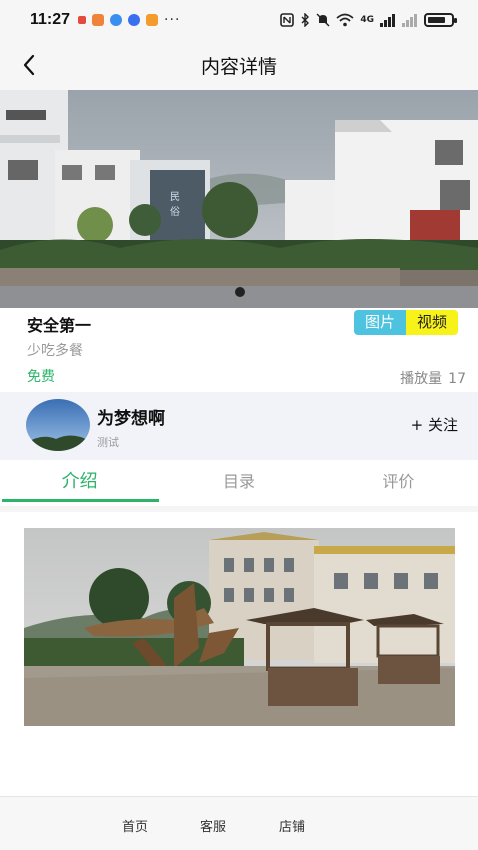 The width and height of the screenshot is (478, 850). Describe the element at coordinates (135, 825) in the screenshot. I see `home-button: 首页` at that location.